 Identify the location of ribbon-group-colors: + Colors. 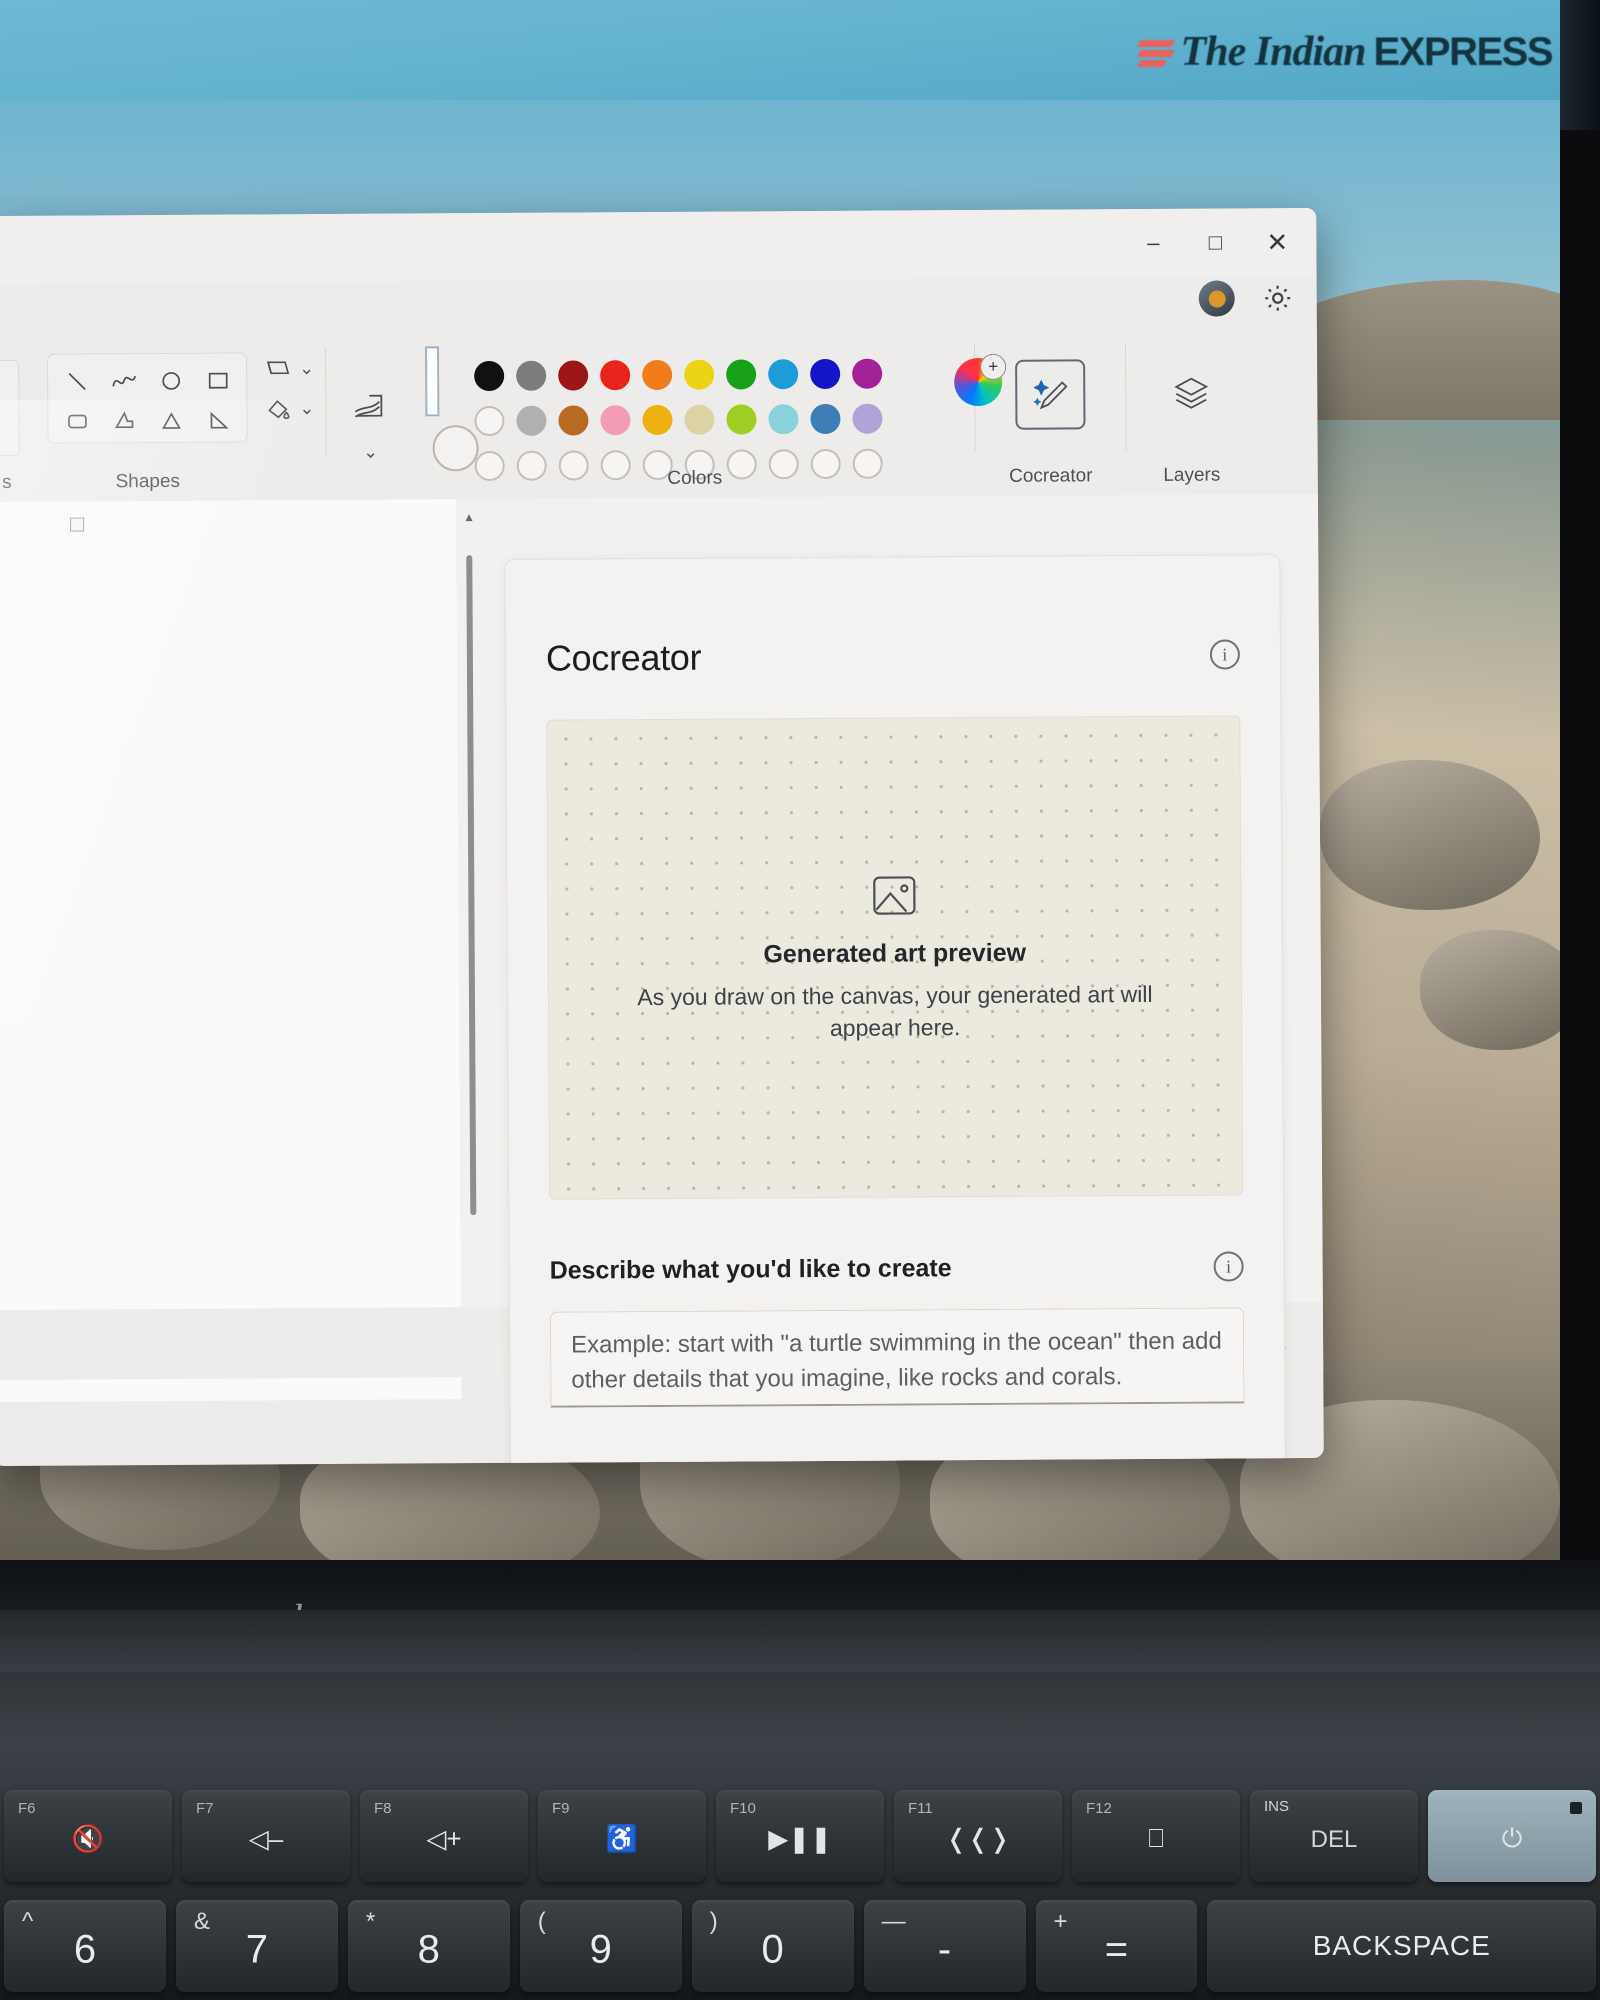
(710, 417).